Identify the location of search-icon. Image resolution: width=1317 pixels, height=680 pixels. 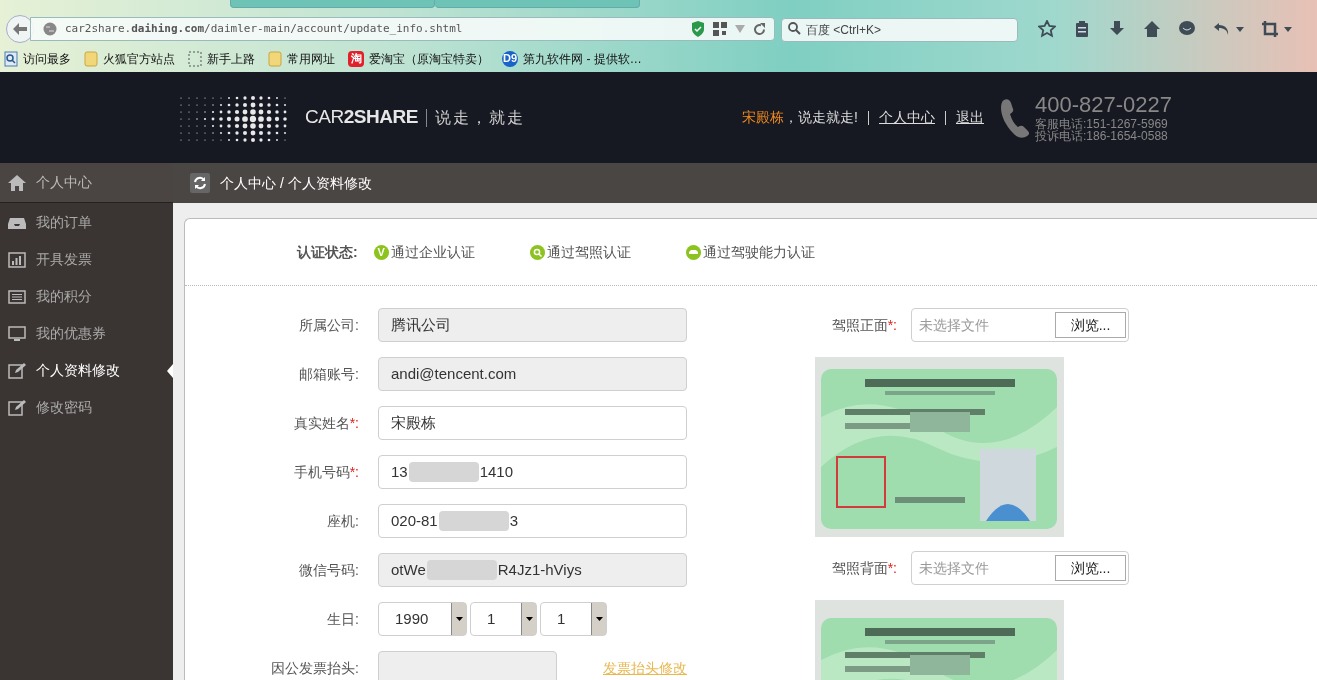
(794, 28).